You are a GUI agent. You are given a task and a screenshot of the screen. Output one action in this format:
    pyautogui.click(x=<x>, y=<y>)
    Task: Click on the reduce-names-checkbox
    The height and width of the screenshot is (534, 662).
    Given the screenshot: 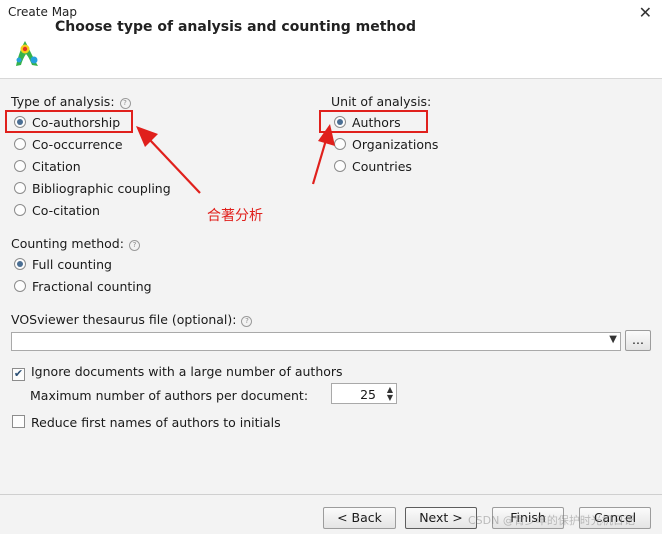 What is the action you would take?
    pyautogui.click(x=18, y=421)
    